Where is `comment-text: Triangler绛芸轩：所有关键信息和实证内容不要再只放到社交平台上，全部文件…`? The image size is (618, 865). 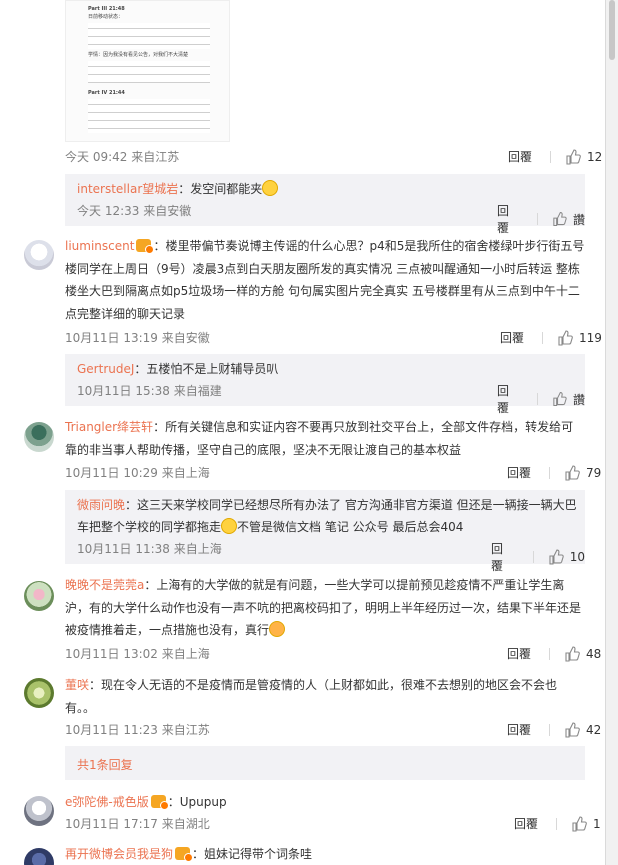
comment-text: Triangler绛芸轩：所有关键信息和实证内容不要再只放到社交平台上，全部文件… is located at coordinates (319, 438).